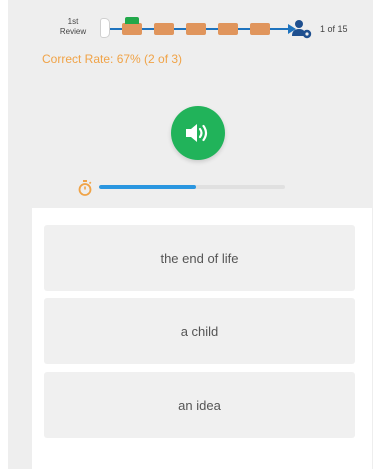 The width and height of the screenshot is (377, 469). Describe the element at coordinates (199, 331) in the screenshot. I see `answer-option-2: a child` at that location.